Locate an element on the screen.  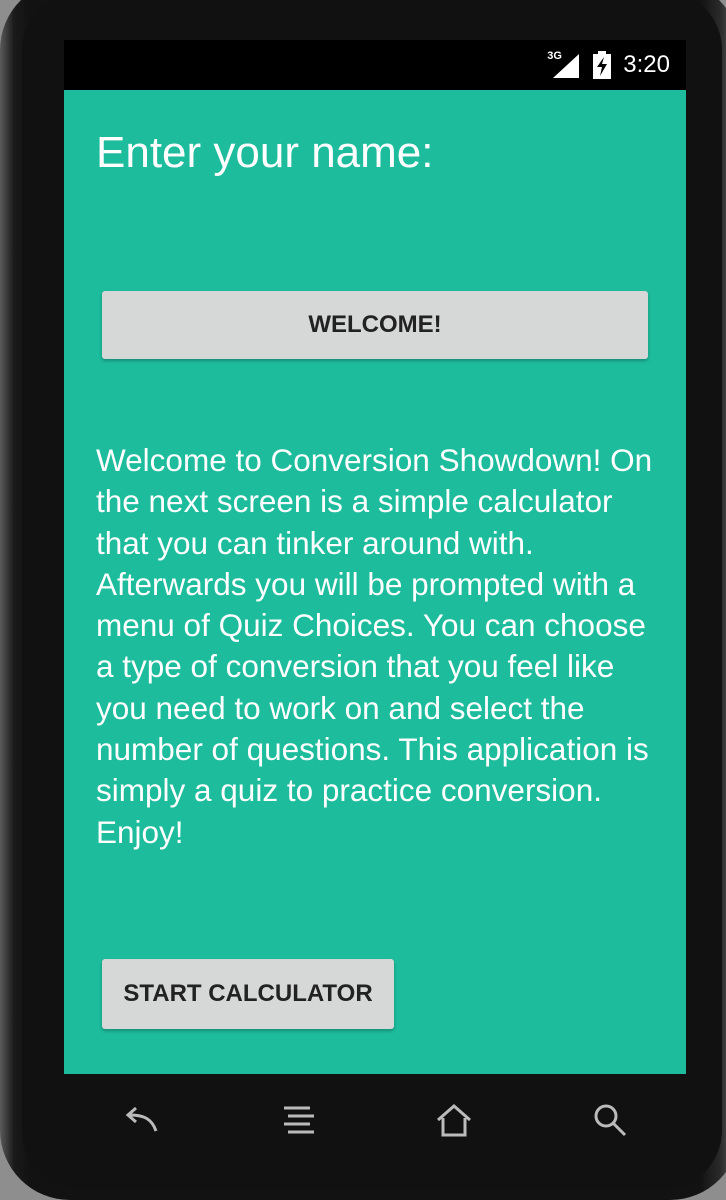
clock: 3:20 is located at coordinates (646, 64).